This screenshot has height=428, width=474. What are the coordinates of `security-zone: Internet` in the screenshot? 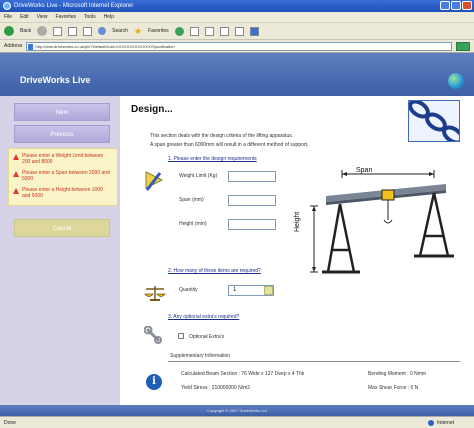 It's located at (441, 422).